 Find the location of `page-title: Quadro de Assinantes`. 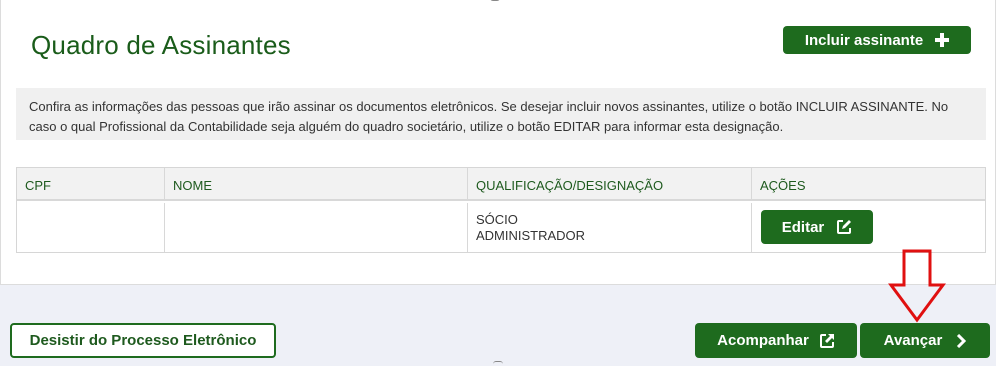

page-title: Quadro de Assinantes is located at coordinates (161, 45).